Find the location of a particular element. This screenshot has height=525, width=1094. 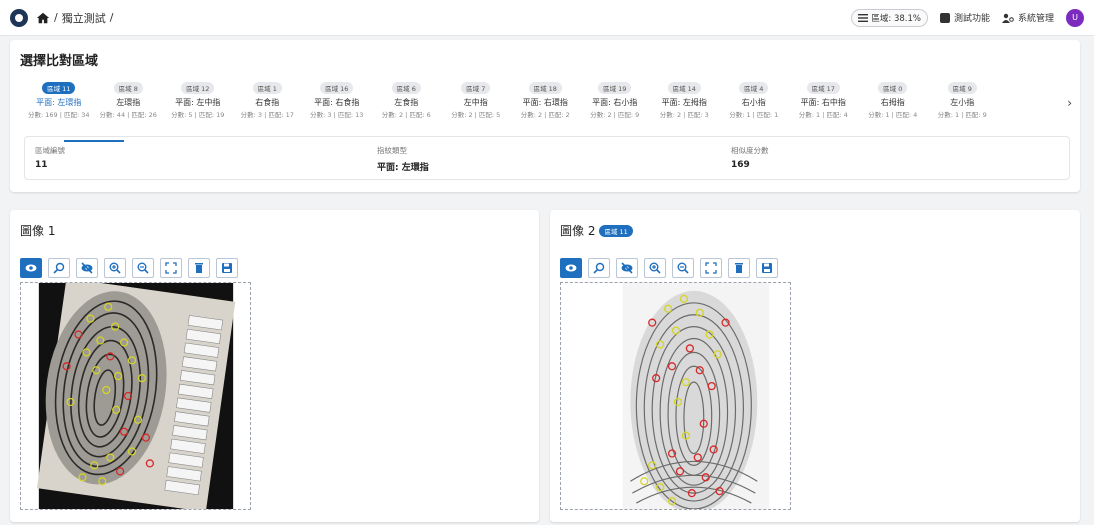

region-tab: 區域 17 平面: 右中指 分數: 1 | 匹配: 4 is located at coordinates (824, 102).